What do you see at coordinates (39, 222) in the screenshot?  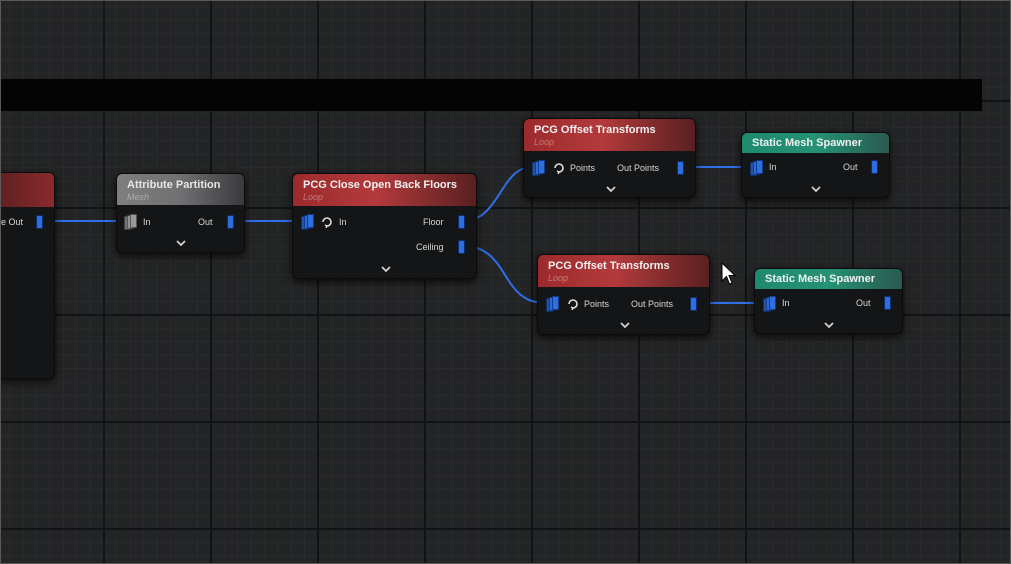 I see `partial-out-pin` at bounding box center [39, 222].